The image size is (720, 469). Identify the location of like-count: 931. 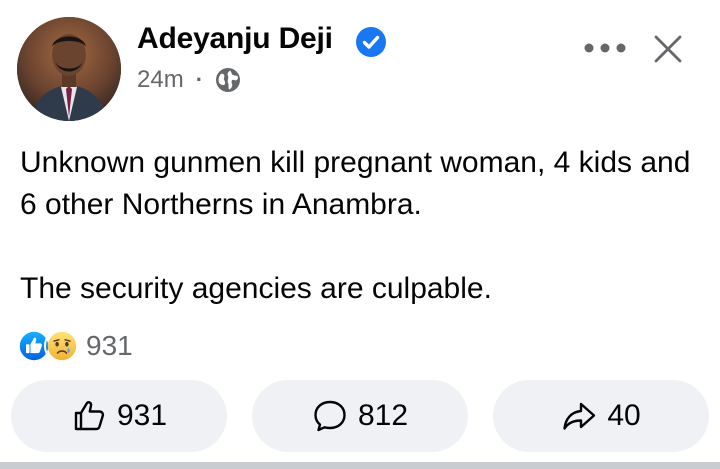
(142, 415).